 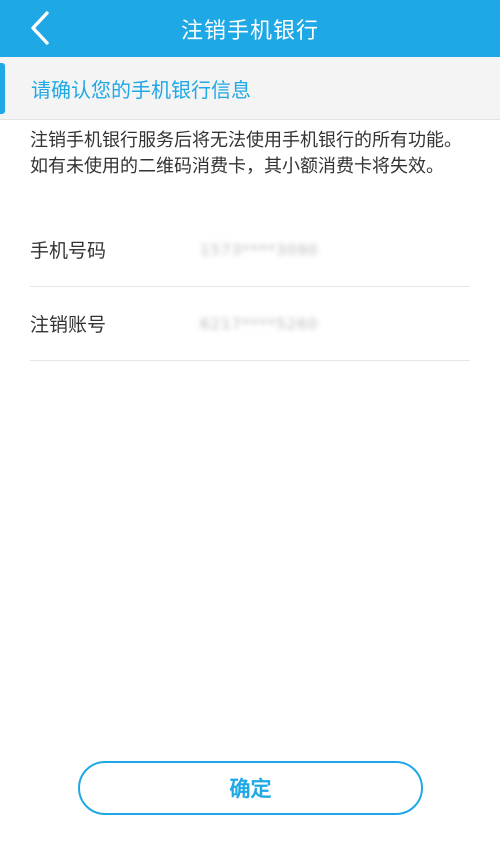 I want to click on account-number-row: 注销账号 6217****5260, so click(x=250, y=324).